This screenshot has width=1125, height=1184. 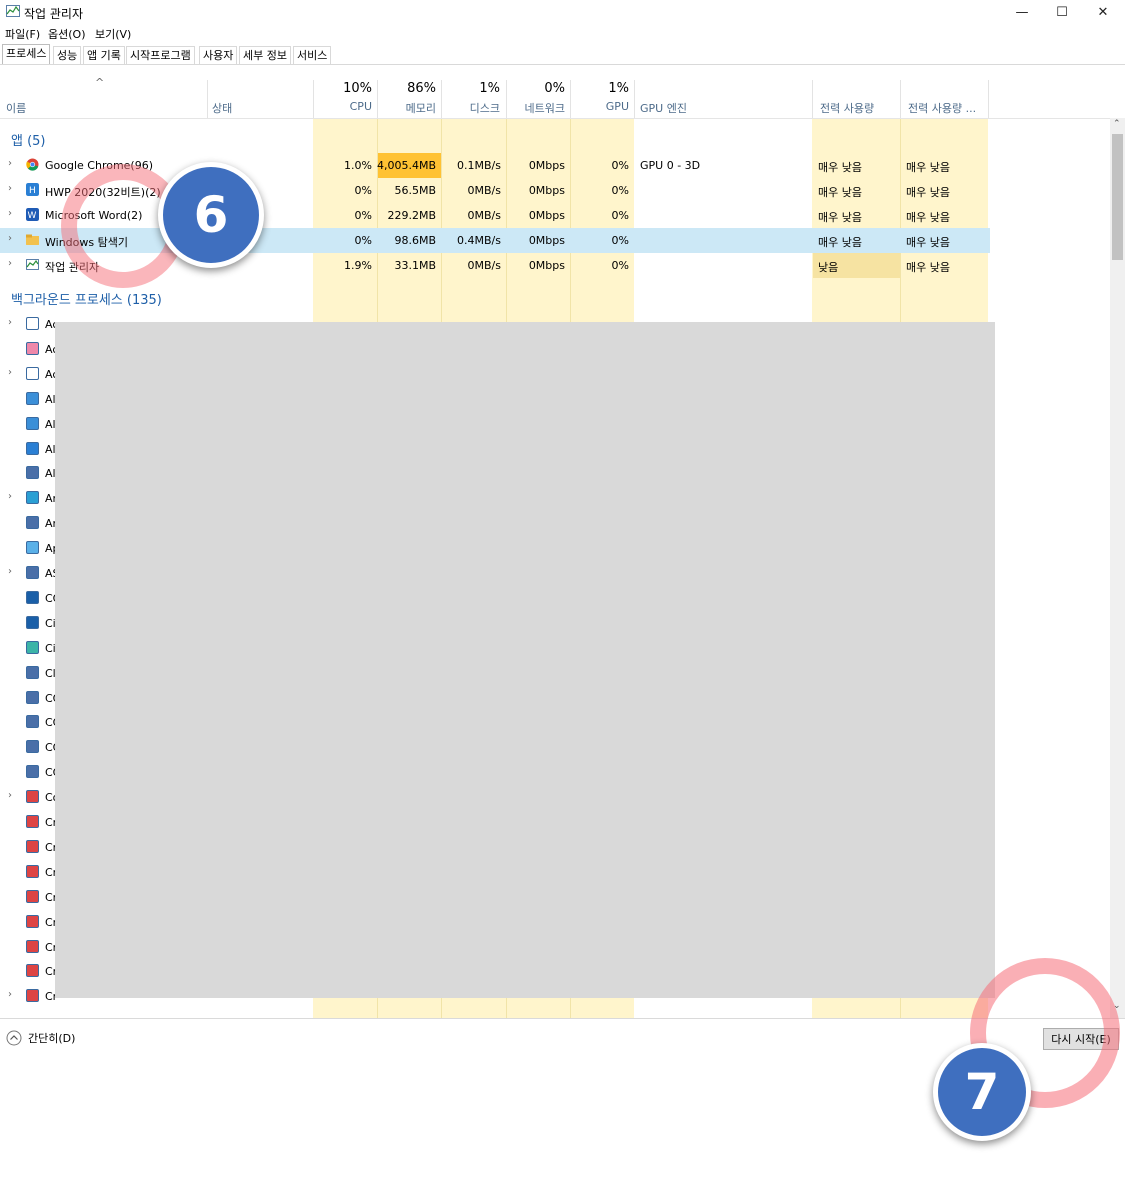 I want to click on group-apps-heading: 앱 (5), so click(x=28, y=139).